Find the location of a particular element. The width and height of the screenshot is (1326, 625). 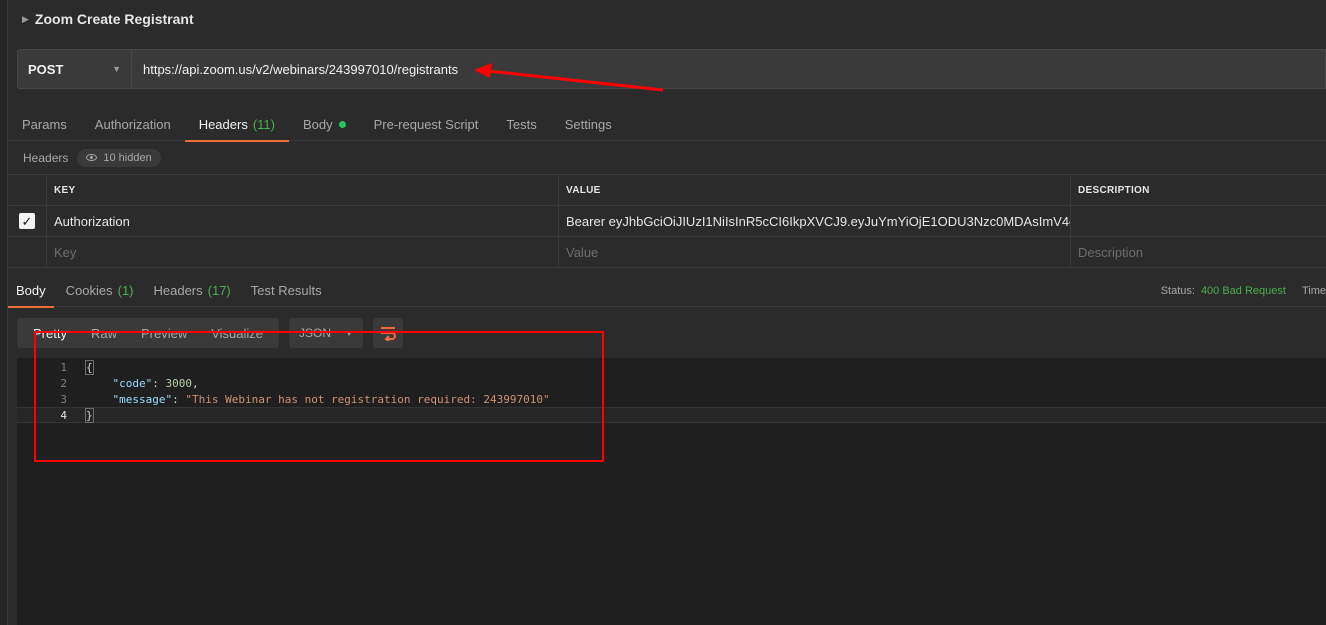

code-text: } is located at coordinates (80, 415).